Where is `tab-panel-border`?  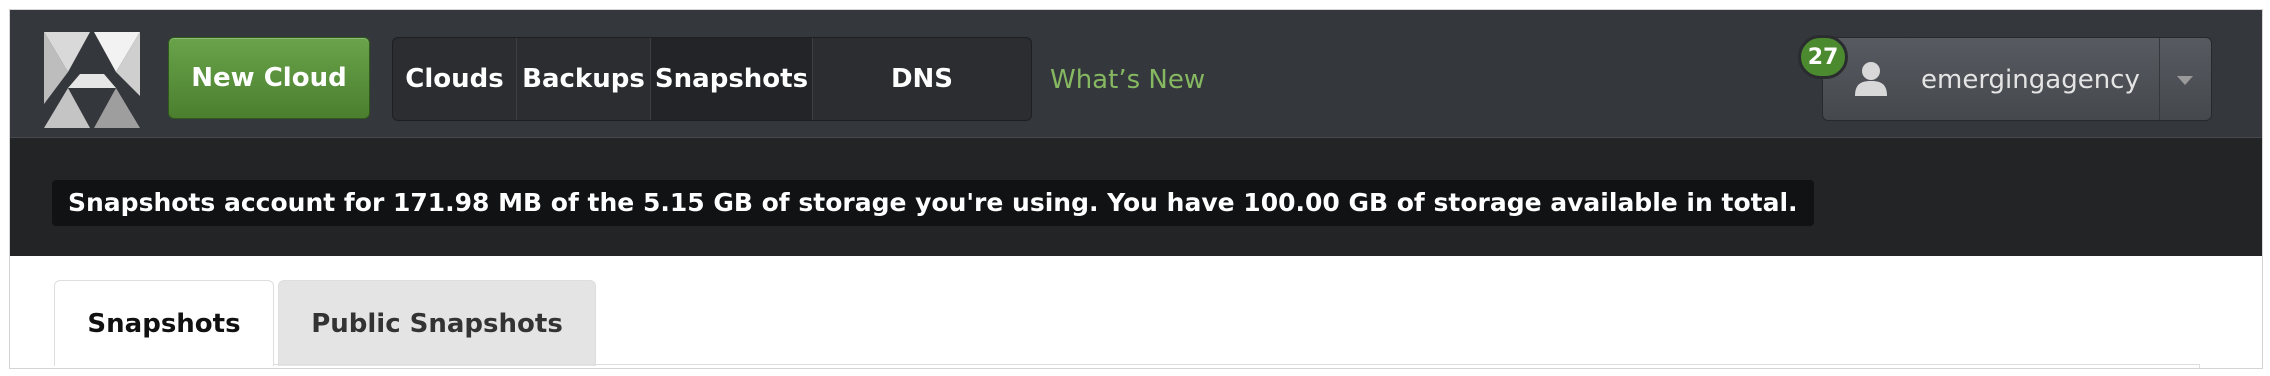
tab-panel-border is located at coordinates (1127, 364).